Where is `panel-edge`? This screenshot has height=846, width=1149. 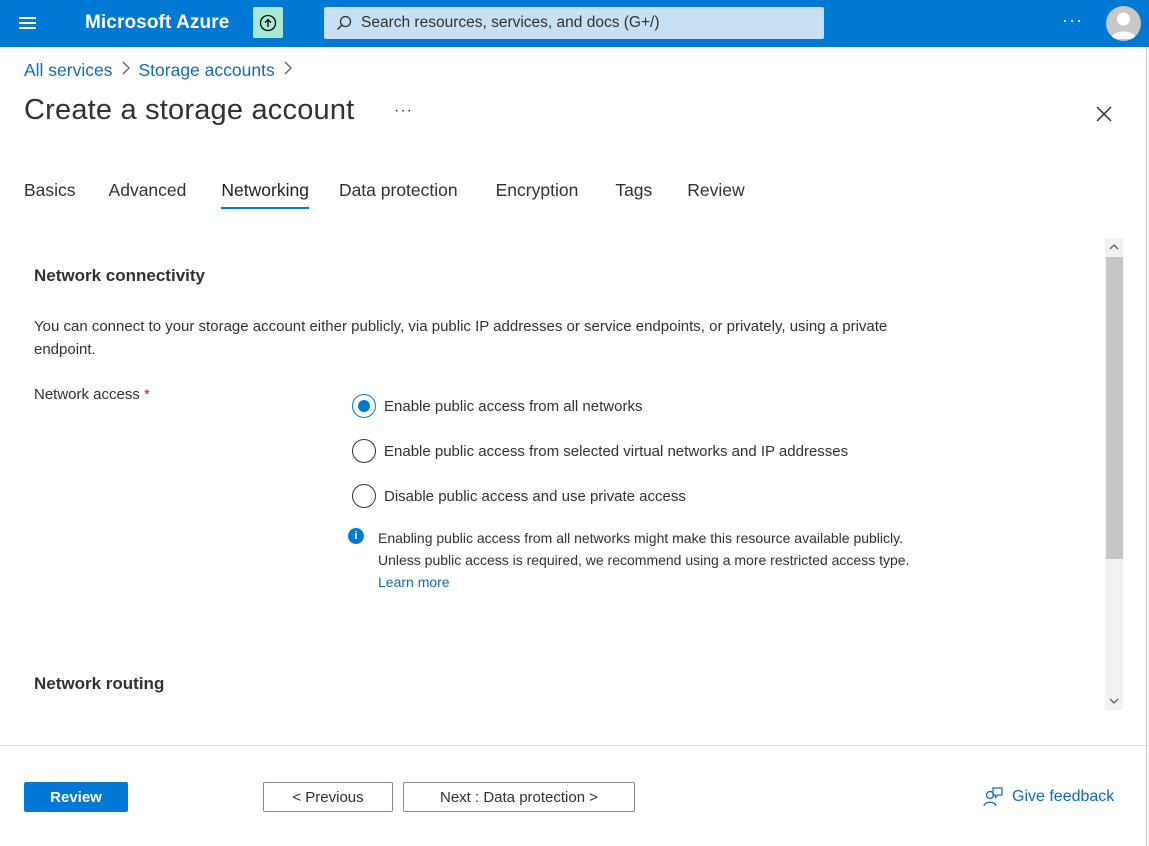
panel-edge is located at coordinates (1146, 446).